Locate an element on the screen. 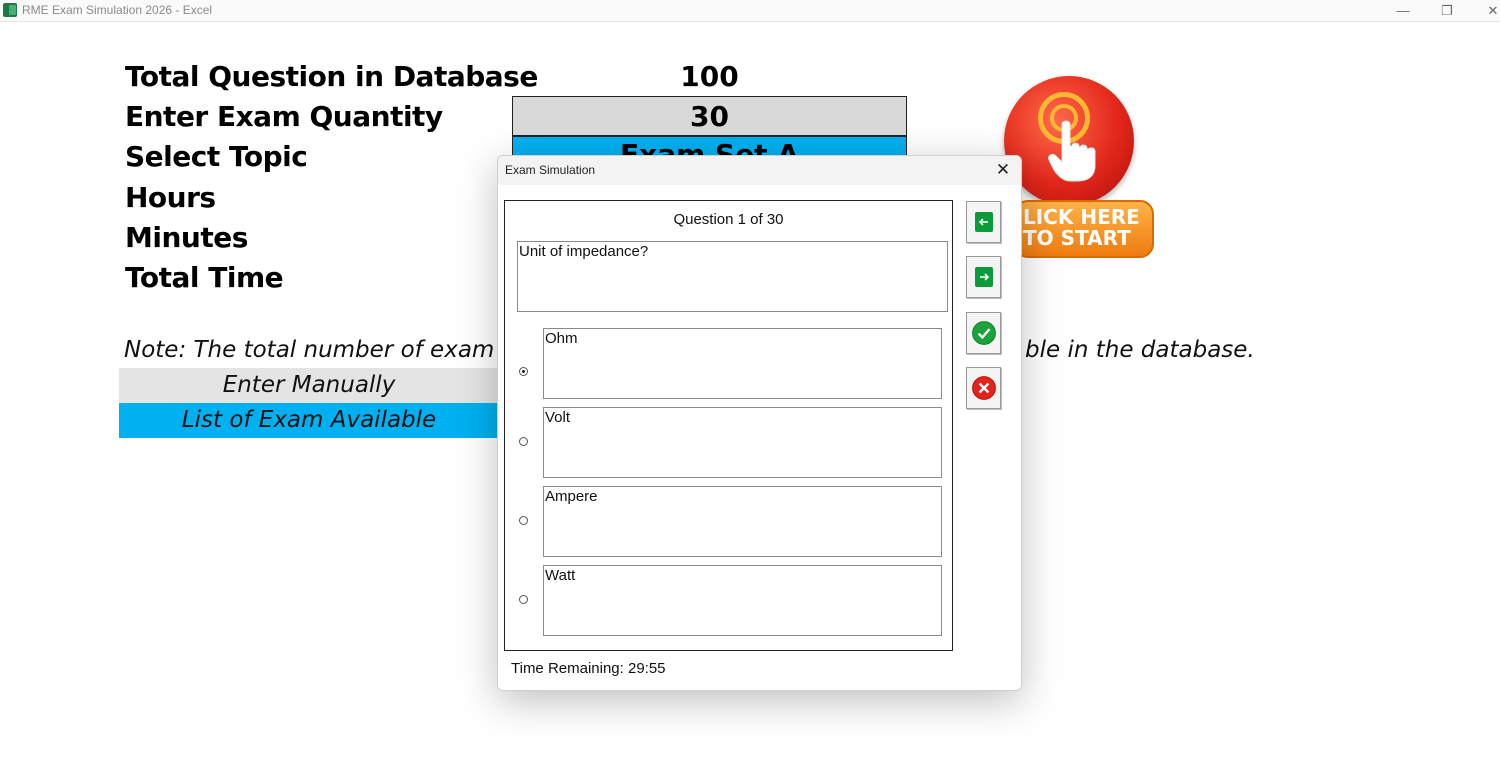 This screenshot has height=769, width=1500. arrow-left-icon is located at coordinates (984, 222).